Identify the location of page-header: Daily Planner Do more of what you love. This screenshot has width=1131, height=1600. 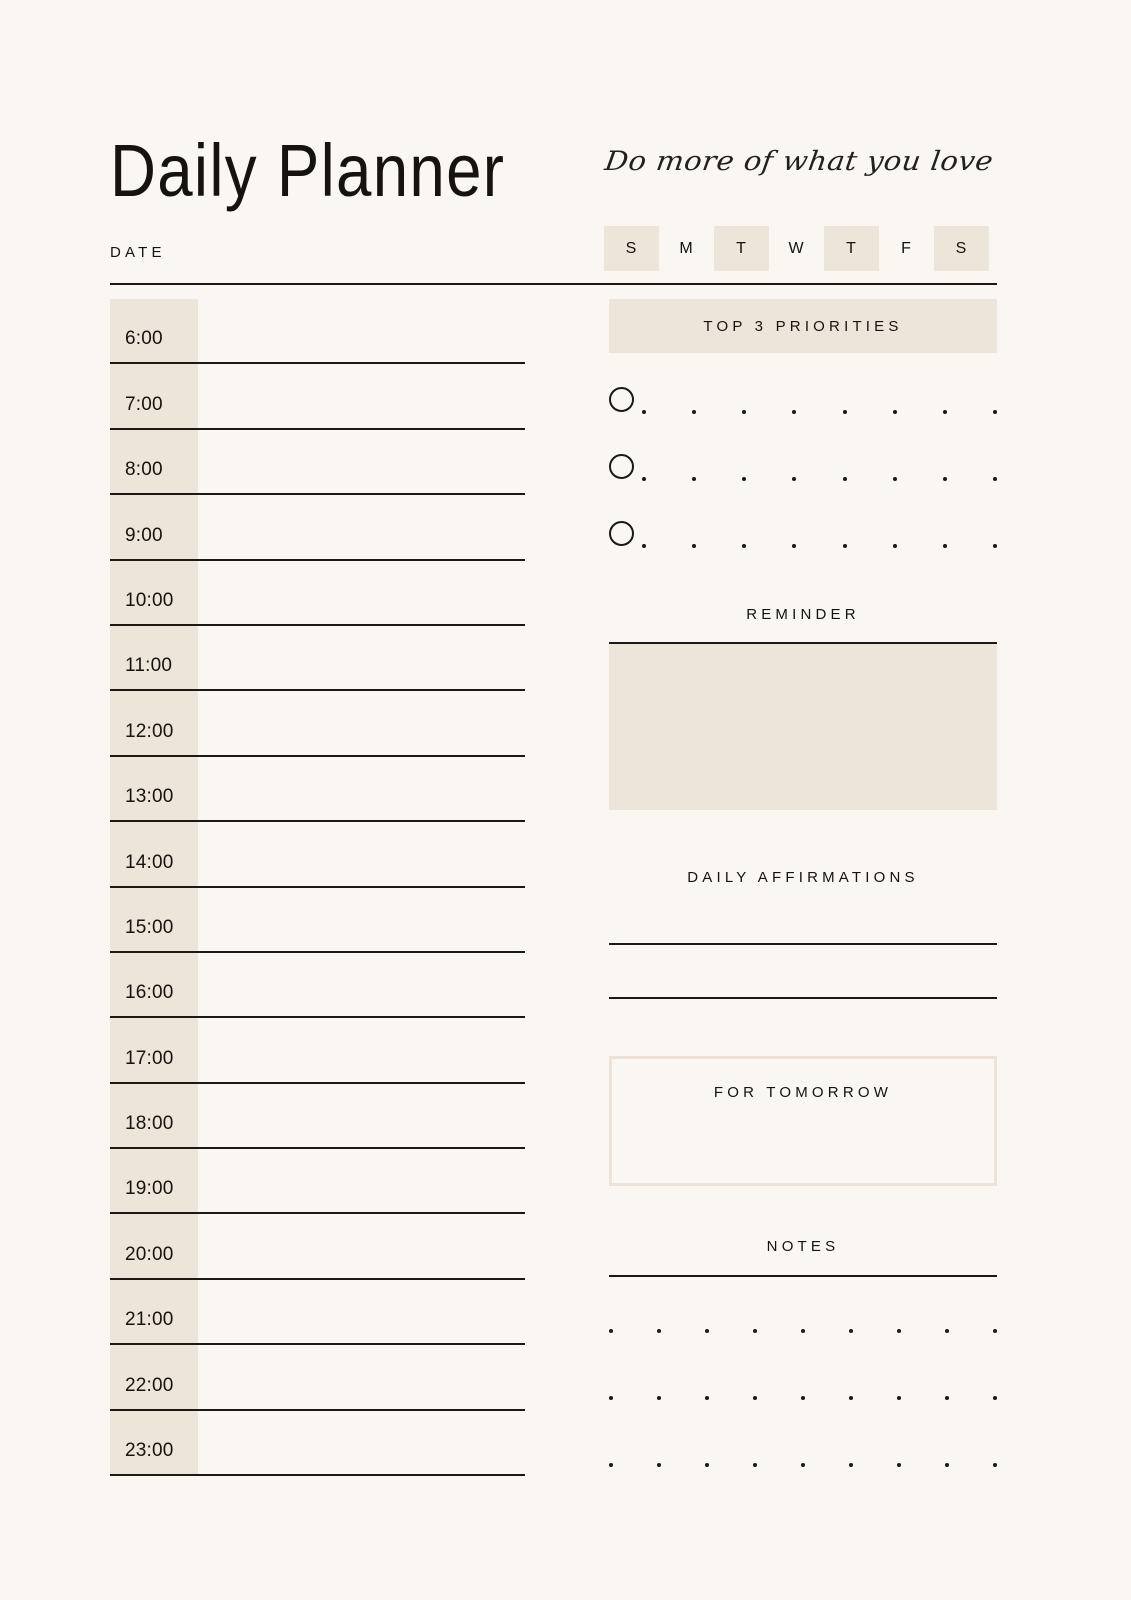
(553, 178).